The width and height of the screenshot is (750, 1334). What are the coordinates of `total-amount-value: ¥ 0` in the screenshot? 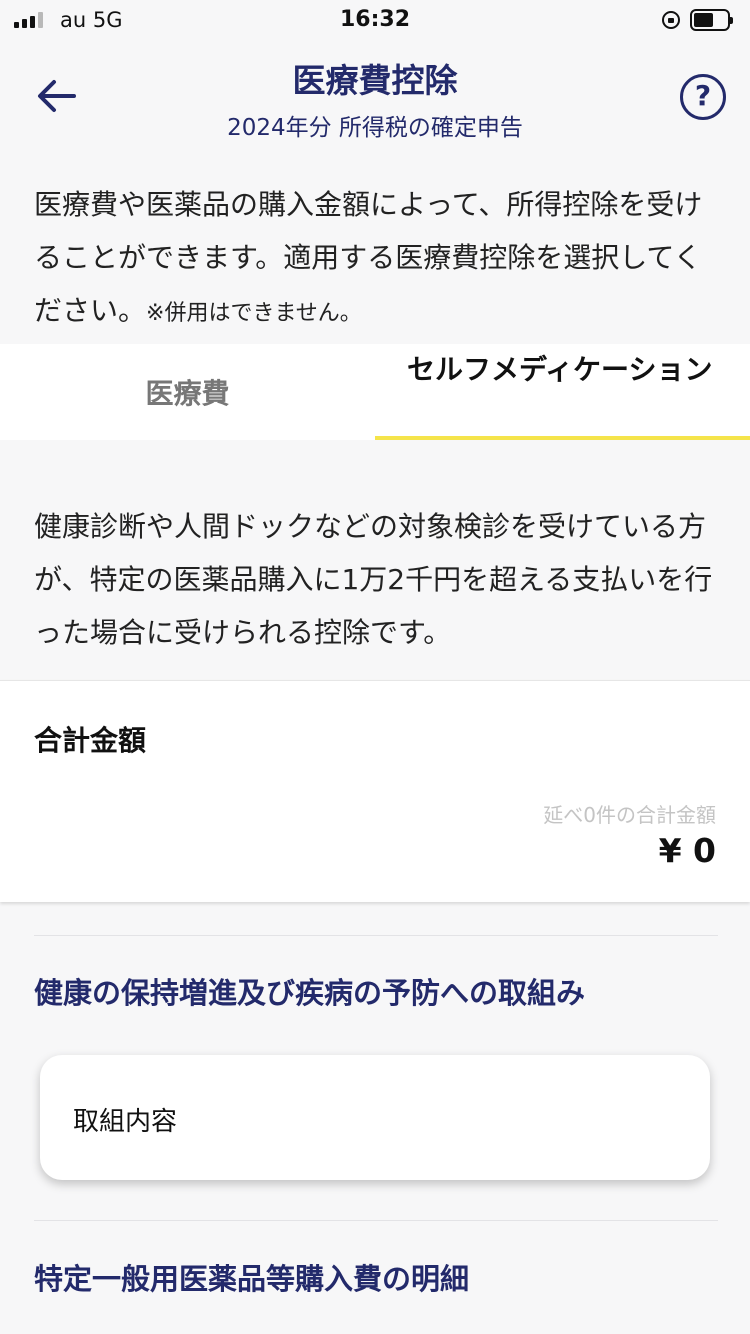 It's located at (687, 850).